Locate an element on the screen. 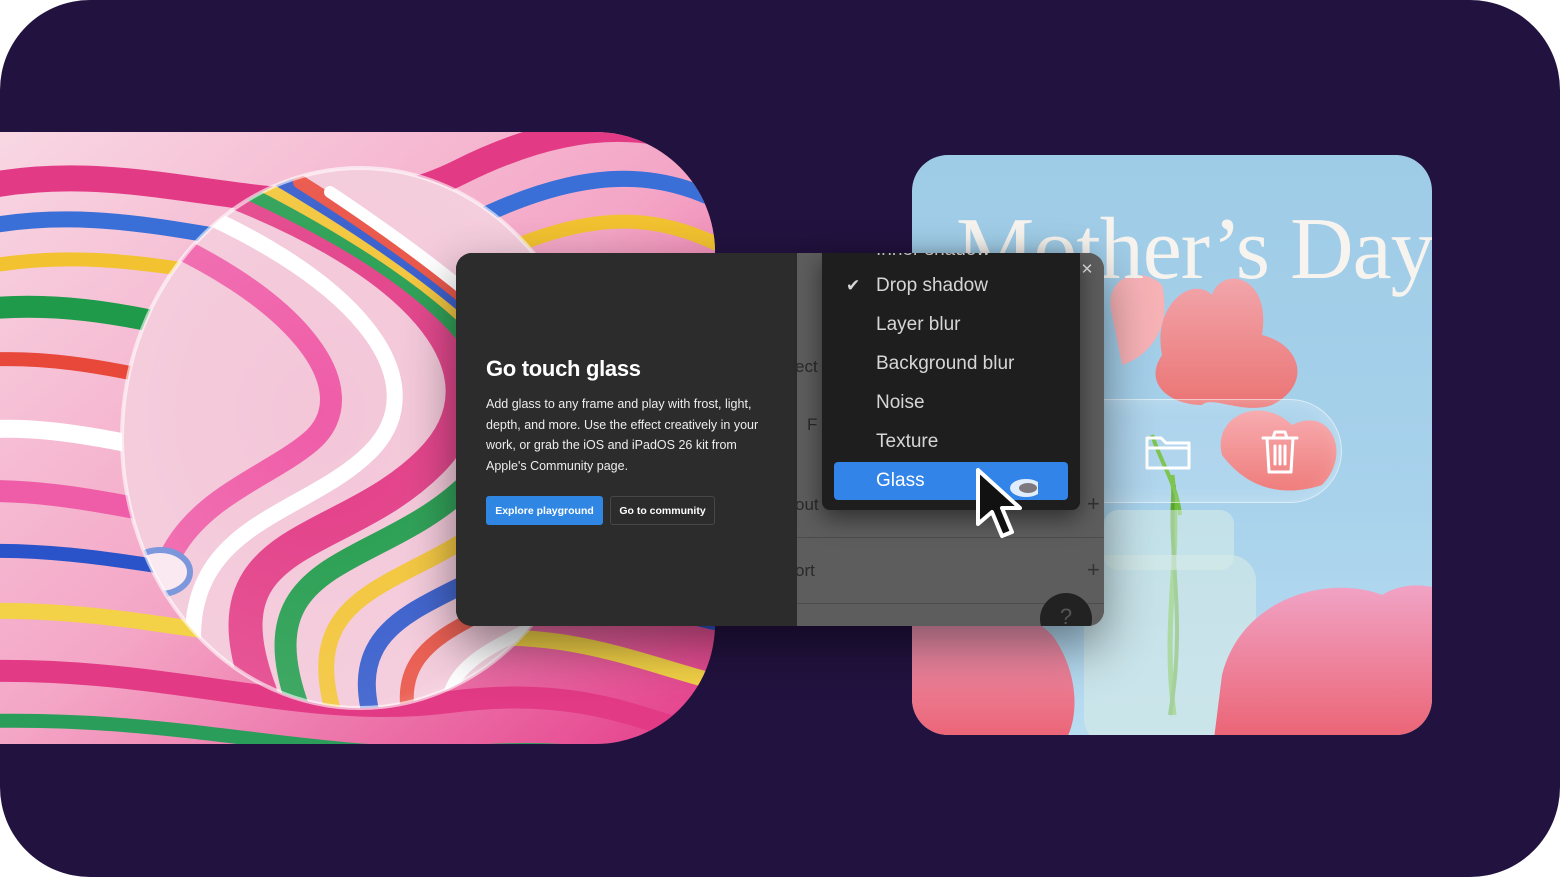 The width and height of the screenshot is (1560, 877). panel-row-fragment: ort is located at coordinates (806, 570).